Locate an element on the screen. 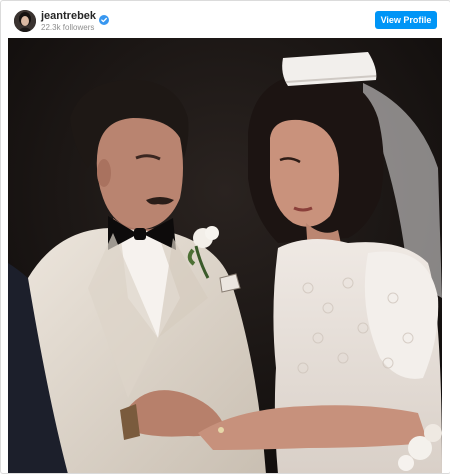 The image size is (450, 474). avatar-image is located at coordinates (25, 21).